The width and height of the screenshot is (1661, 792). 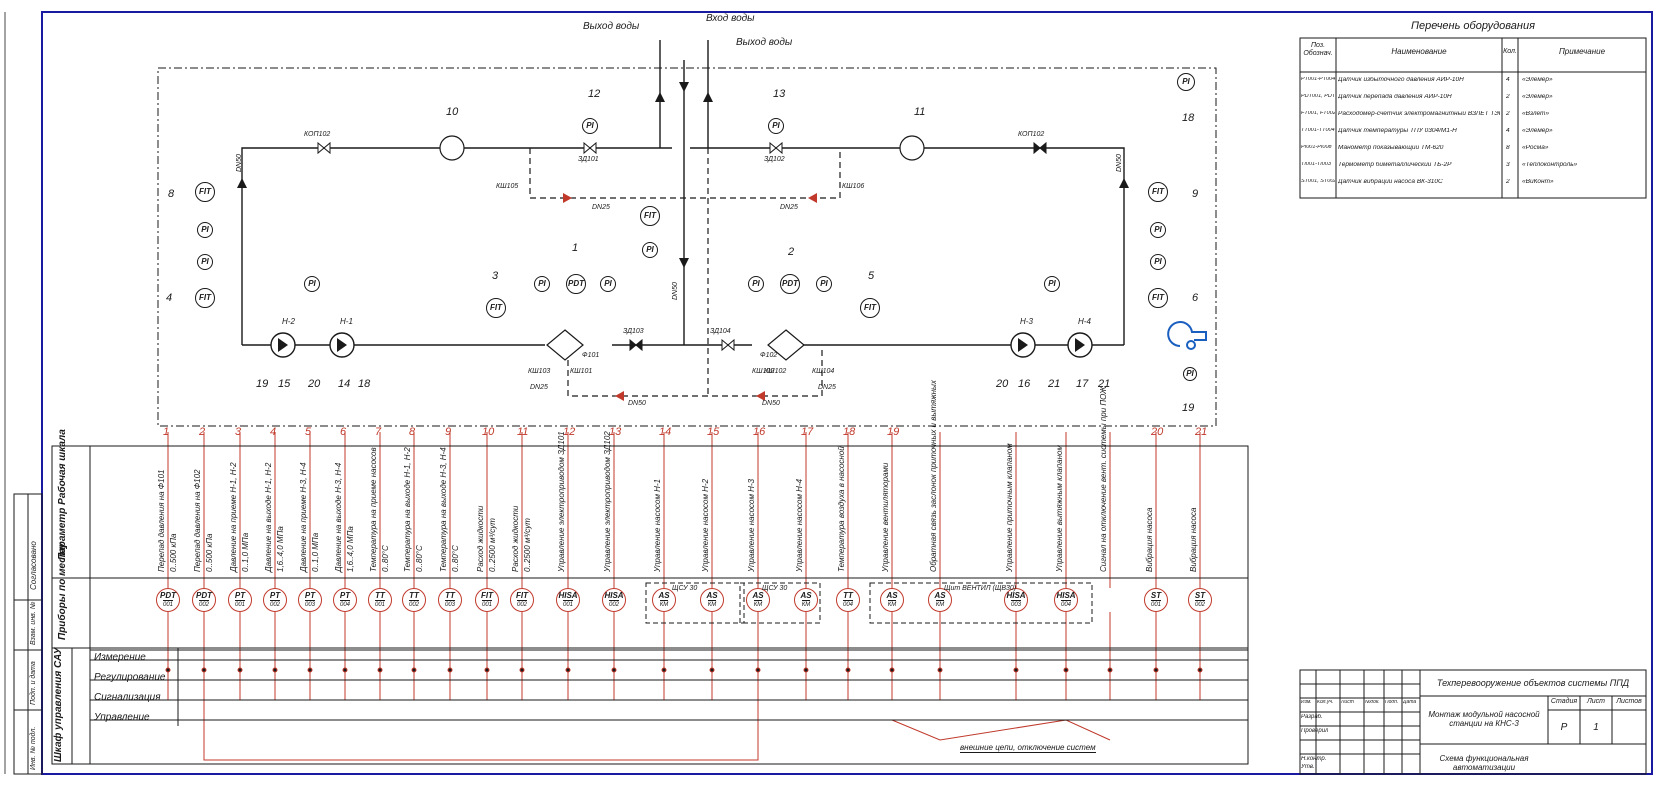 I want to click on column-parameter: Давление на приеме Н-1, Н-2, so click(x=233, y=517).